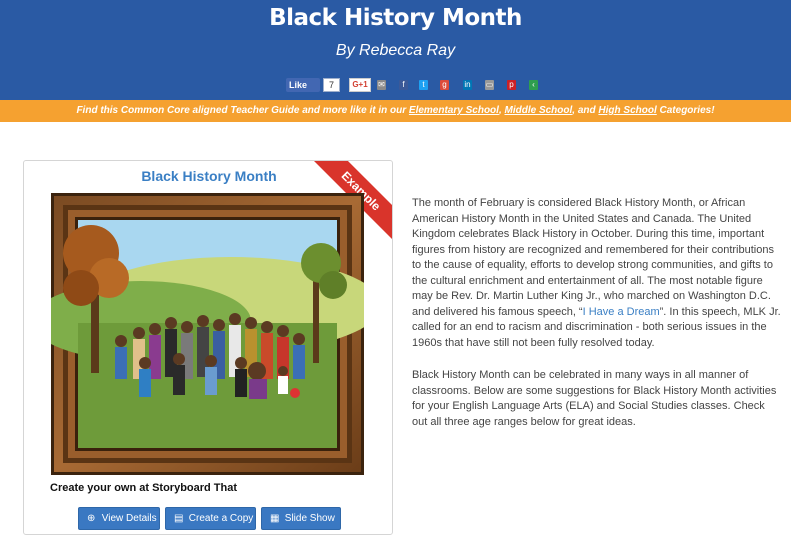 Image resolution: width=791 pixels, height=540 pixels. Describe the element at coordinates (179, 518) in the screenshot. I see `document-icon: ▤` at that location.